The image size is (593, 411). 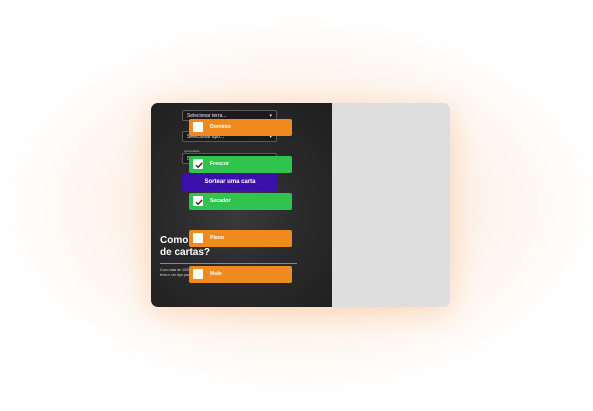 I want to click on options-panel, so click(x=391, y=205).